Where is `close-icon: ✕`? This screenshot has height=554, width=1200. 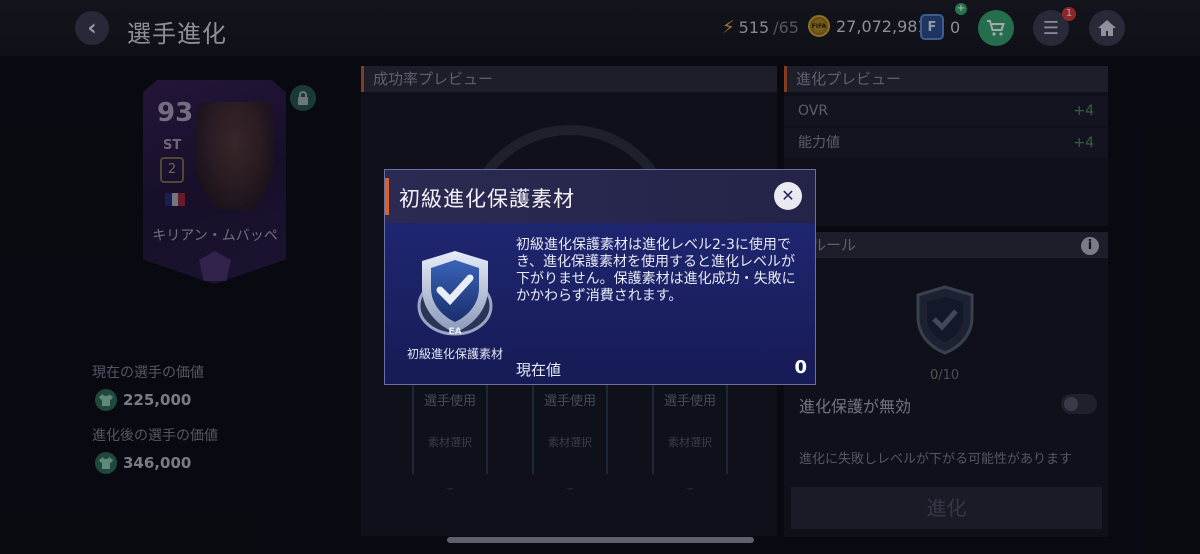
close-icon: ✕ is located at coordinates (788, 195).